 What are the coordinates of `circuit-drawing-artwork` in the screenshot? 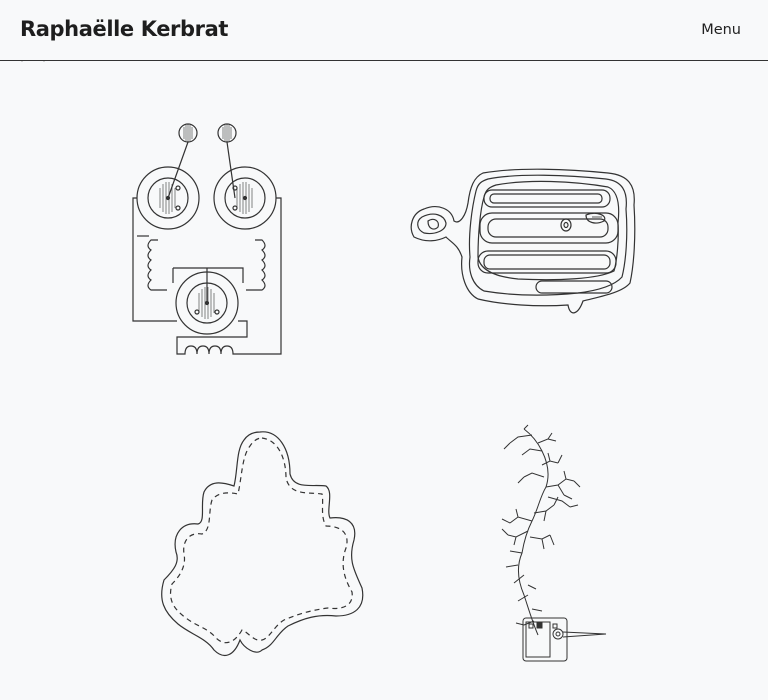 It's located at (207, 240).